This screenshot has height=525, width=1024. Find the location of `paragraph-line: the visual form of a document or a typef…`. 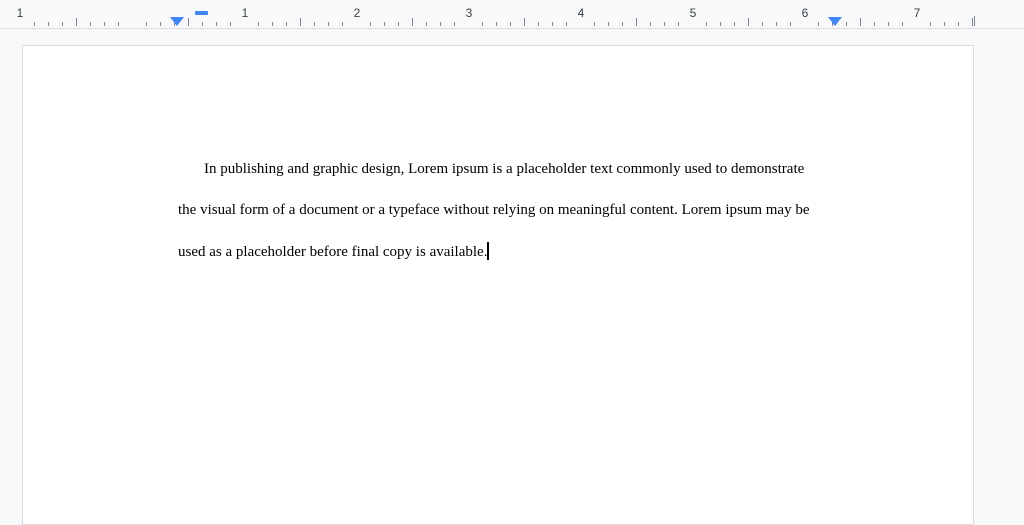

paragraph-line: the visual form of a document or a typef… is located at coordinates (494, 210).